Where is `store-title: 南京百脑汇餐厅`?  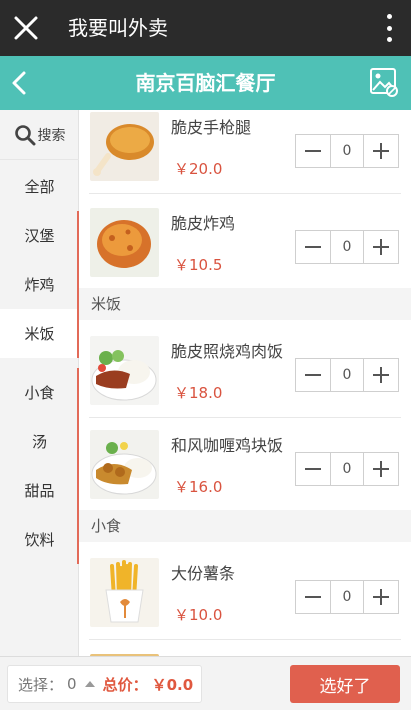
store-title: 南京百脑汇餐厅 is located at coordinates (205, 83).